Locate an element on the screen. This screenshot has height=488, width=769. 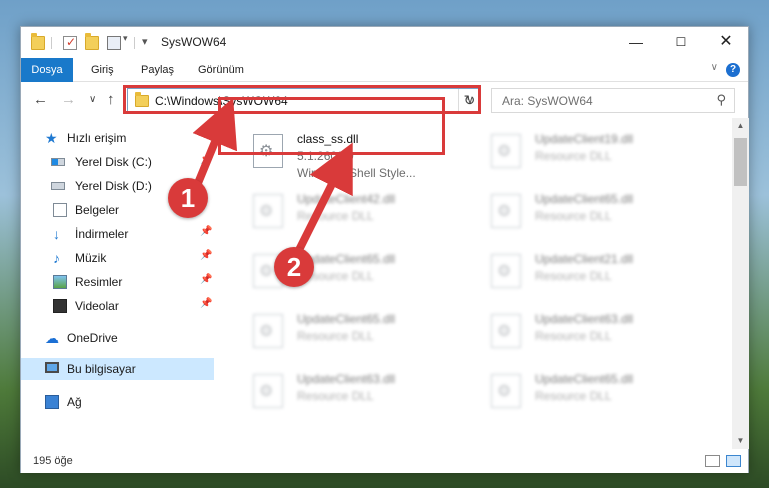
scroll-up-icon: ▲ is located at coordinates (740, 126).